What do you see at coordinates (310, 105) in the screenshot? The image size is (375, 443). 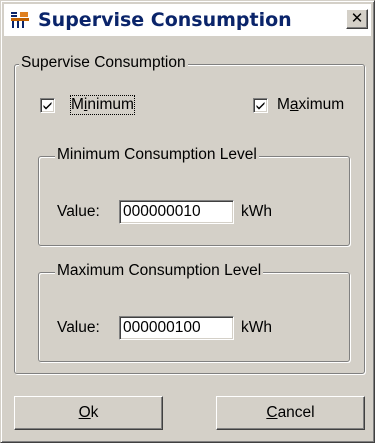 I see `maximum-checkbox-label: Maximum` at bounding box center [310, 105].